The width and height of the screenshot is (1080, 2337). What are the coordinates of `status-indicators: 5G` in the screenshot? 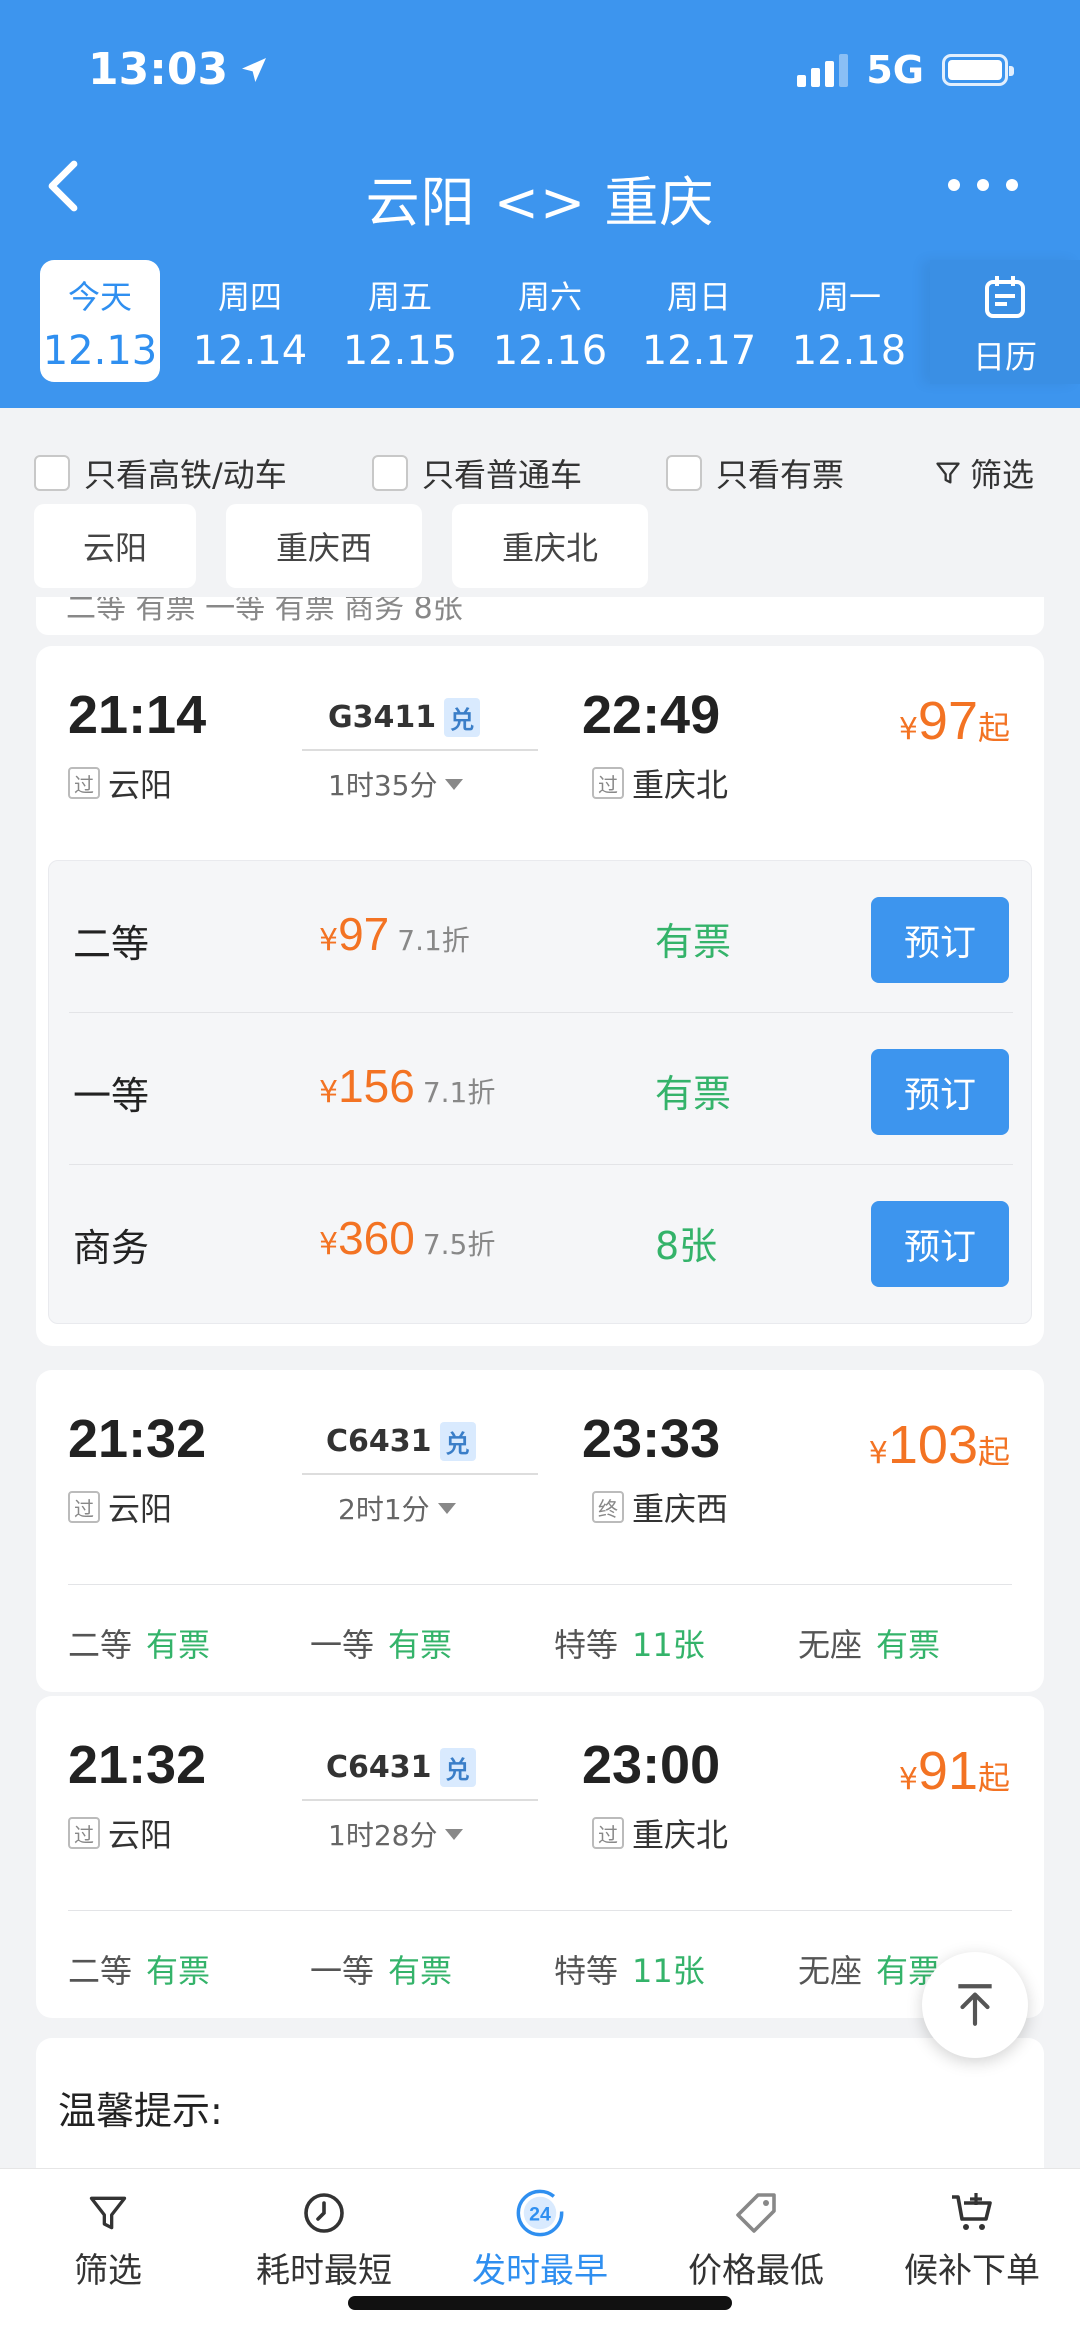 It's located at (905, 70).